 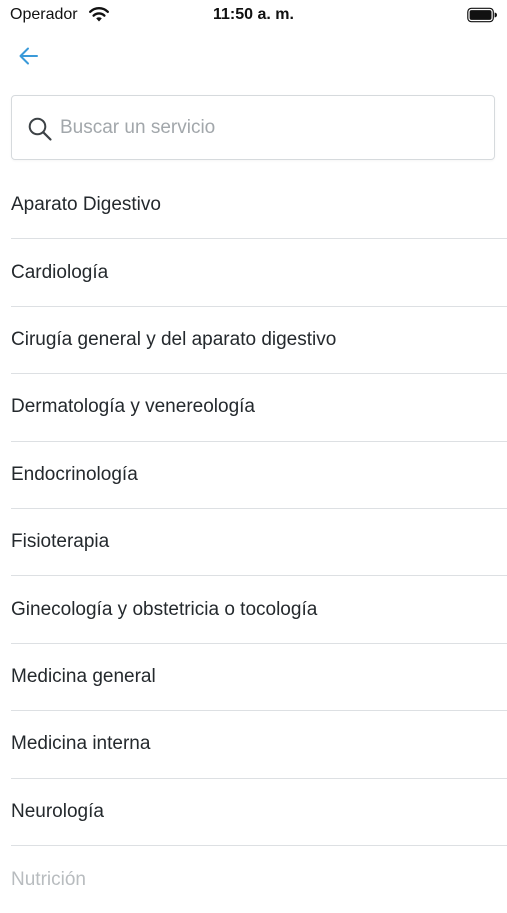 What do you see at coordinates (259, 408) in the screenshot?
I see `service-item-dermatologia: Dermatología y venereología` at bounding box center [259, 408].